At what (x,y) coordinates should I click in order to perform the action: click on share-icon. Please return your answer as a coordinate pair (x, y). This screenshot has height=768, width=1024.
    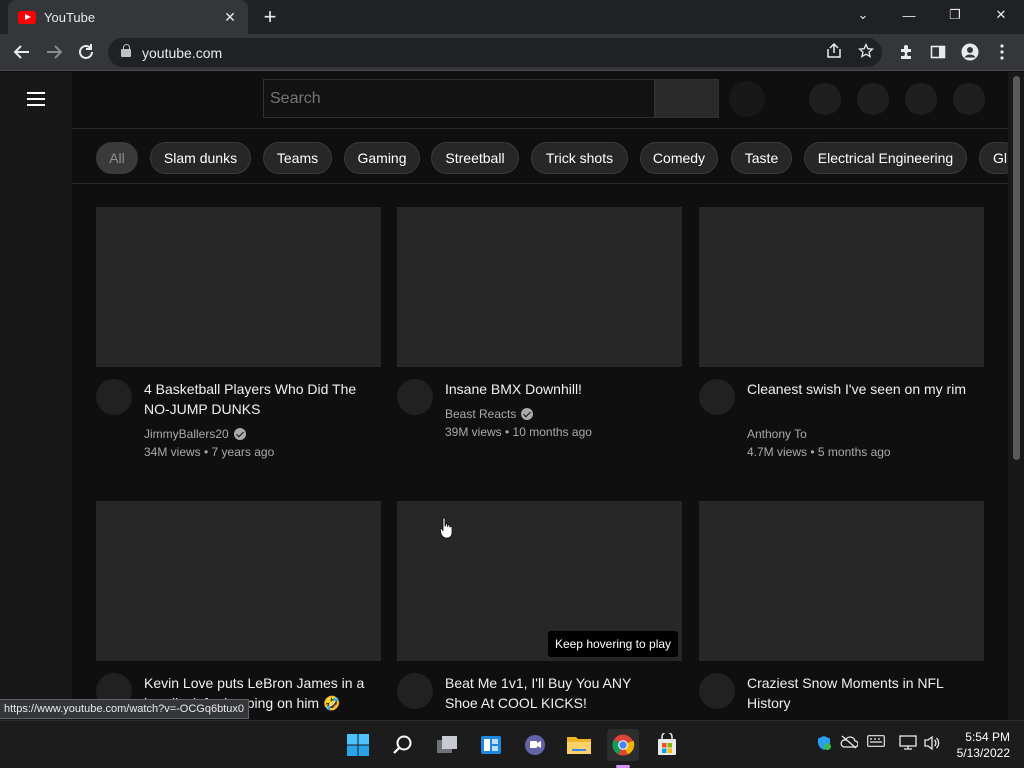
    Looking at the image, I should click on (834, 52).